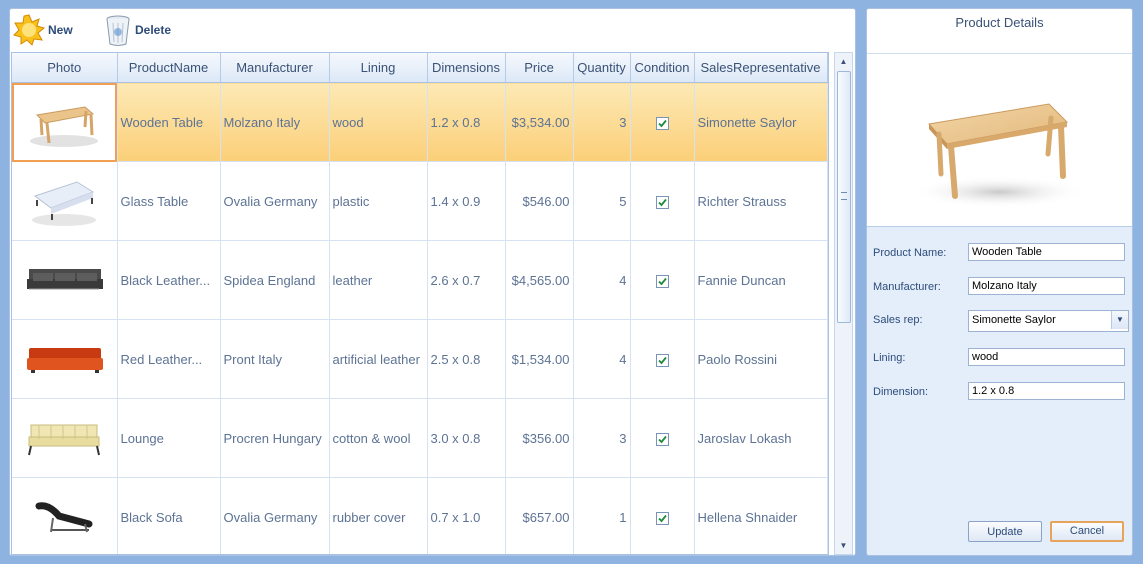 The width and height of the screenshot is (1143, 564). I want to click on price-cell: $3,534.00, so click(539, 122).